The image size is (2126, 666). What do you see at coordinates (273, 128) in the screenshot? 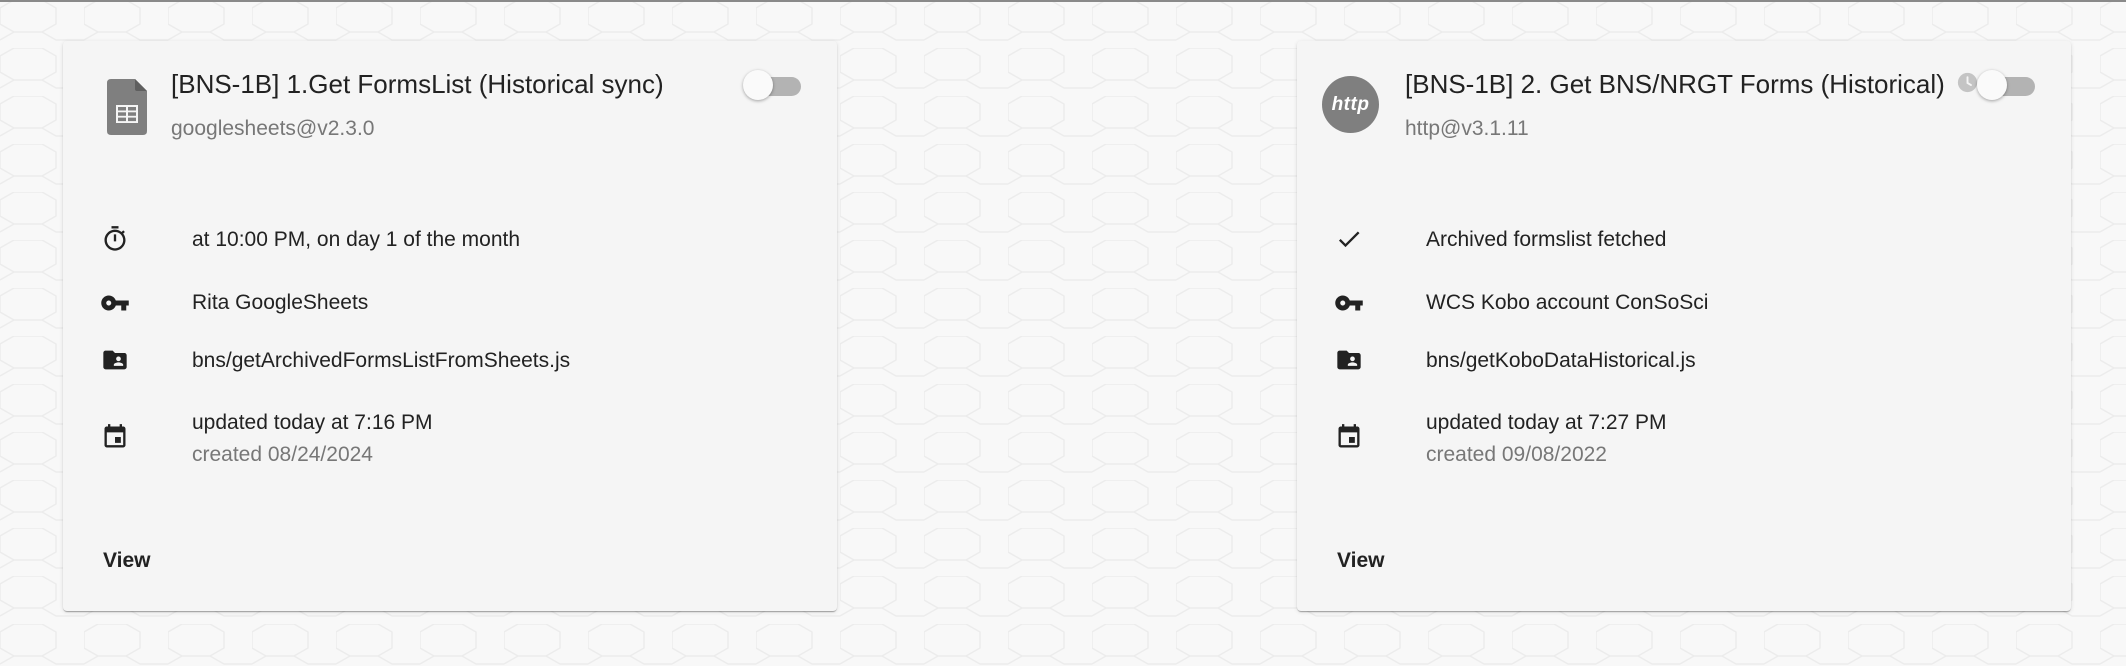
I see `adaptor-version: googlesheets@v2.3.0` at bounding box center [273, 128].